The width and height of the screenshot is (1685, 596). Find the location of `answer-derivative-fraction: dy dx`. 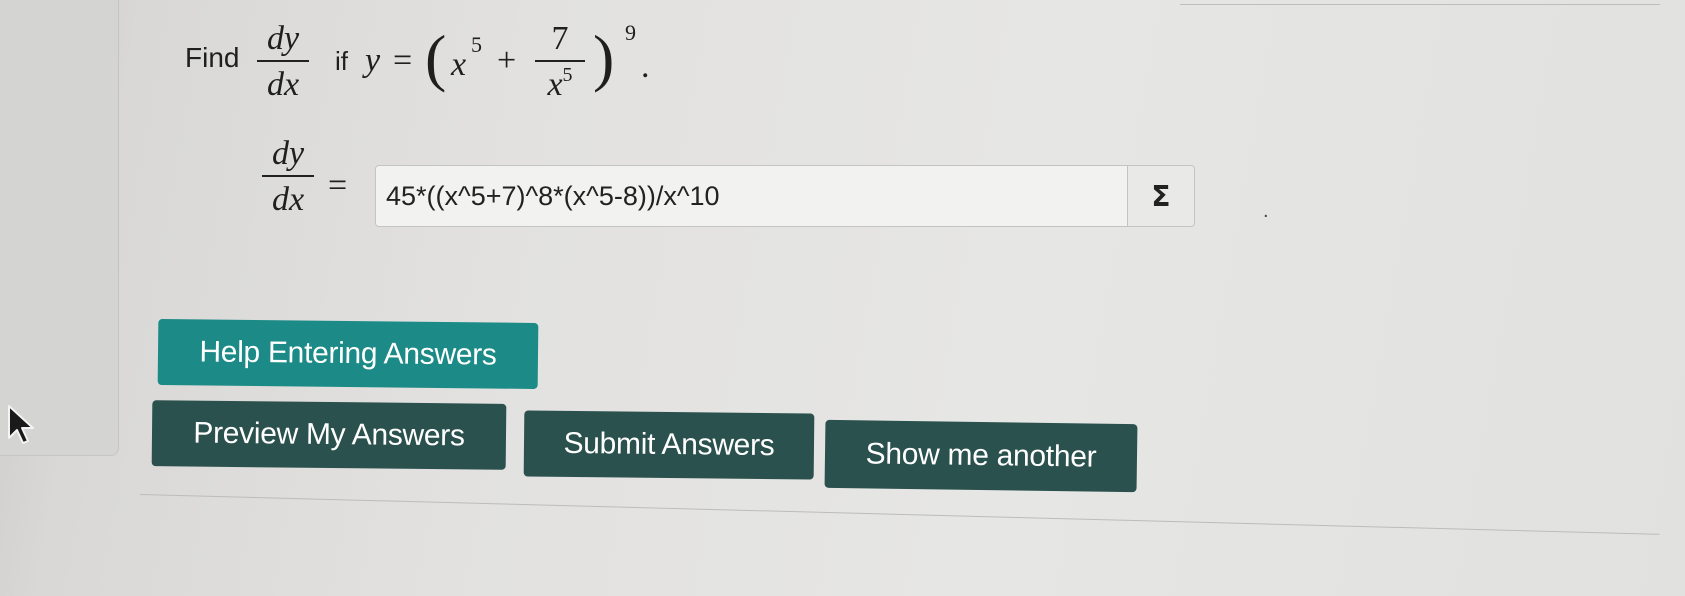

answer-derivative-fraction: dy dx is located at coordinates (288, 177).